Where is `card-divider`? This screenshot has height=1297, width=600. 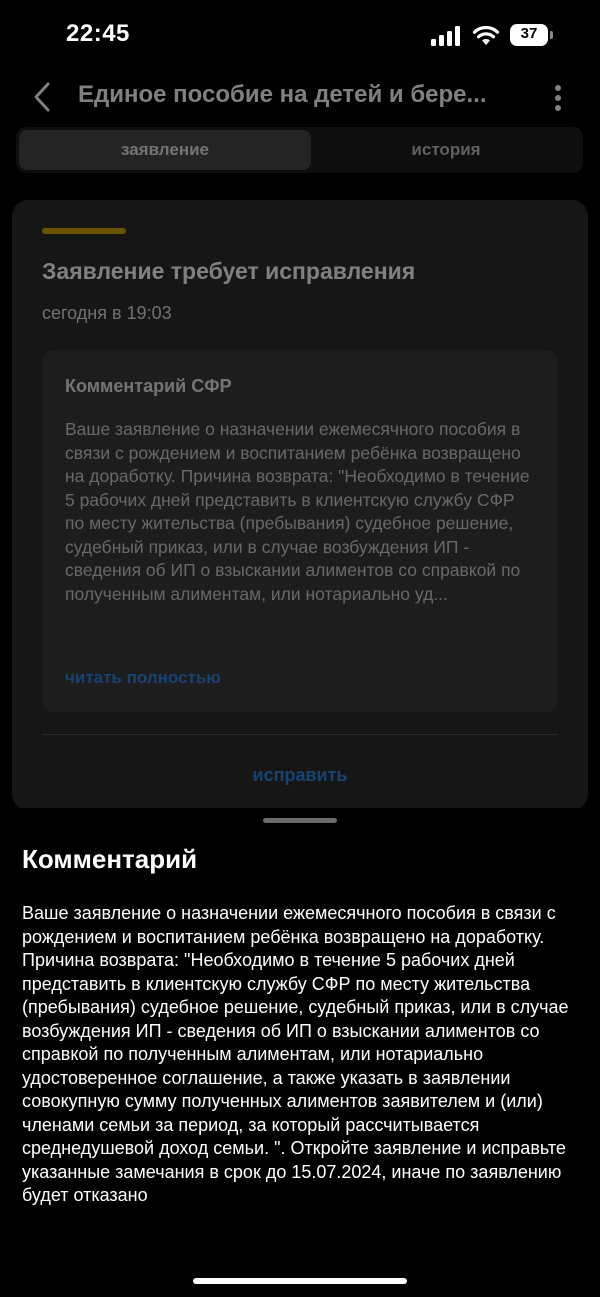 card-divider is located at coordinates (300, 734).